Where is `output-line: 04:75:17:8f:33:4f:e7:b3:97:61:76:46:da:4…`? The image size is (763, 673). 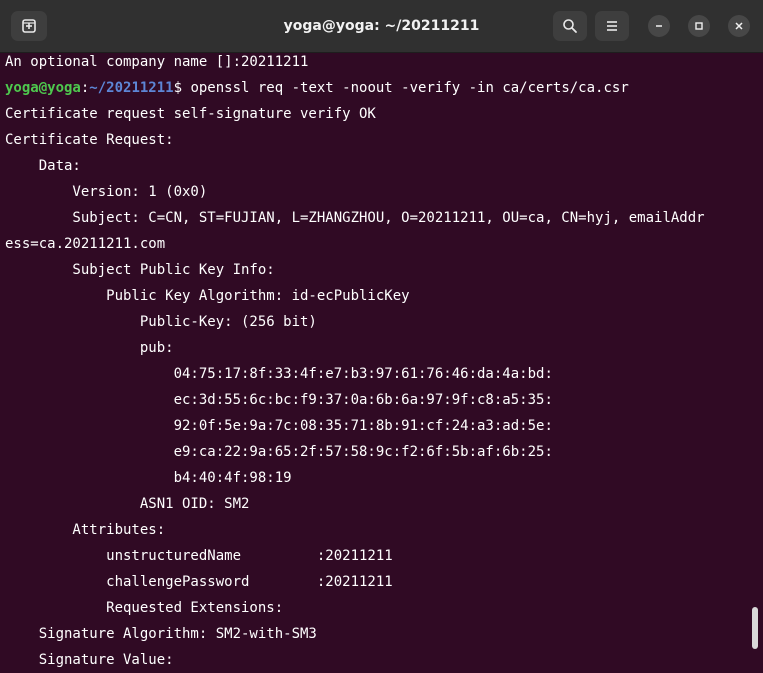
output-line: 04:75:17:8f:33:4f:e7:b3:97:61:76:46:da:4… is located at coordinates (279, 374).